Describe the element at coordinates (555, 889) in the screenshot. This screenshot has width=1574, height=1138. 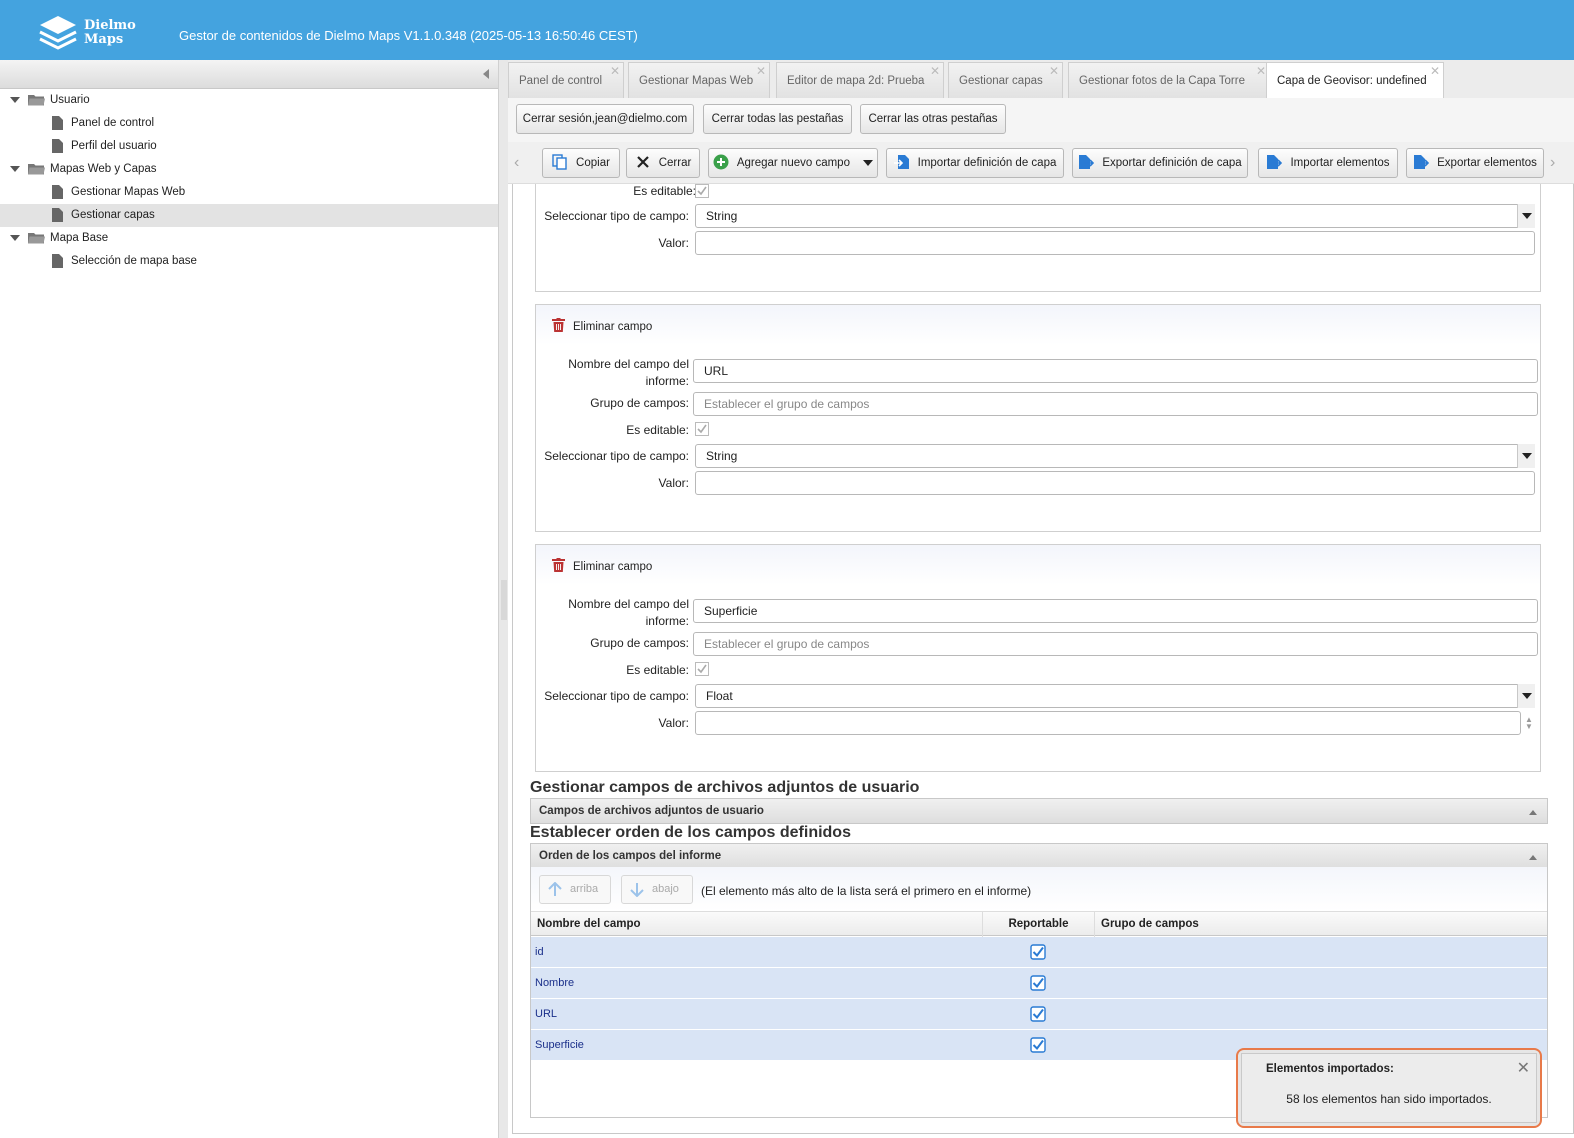
I see `arrow-up-icon` at that location.